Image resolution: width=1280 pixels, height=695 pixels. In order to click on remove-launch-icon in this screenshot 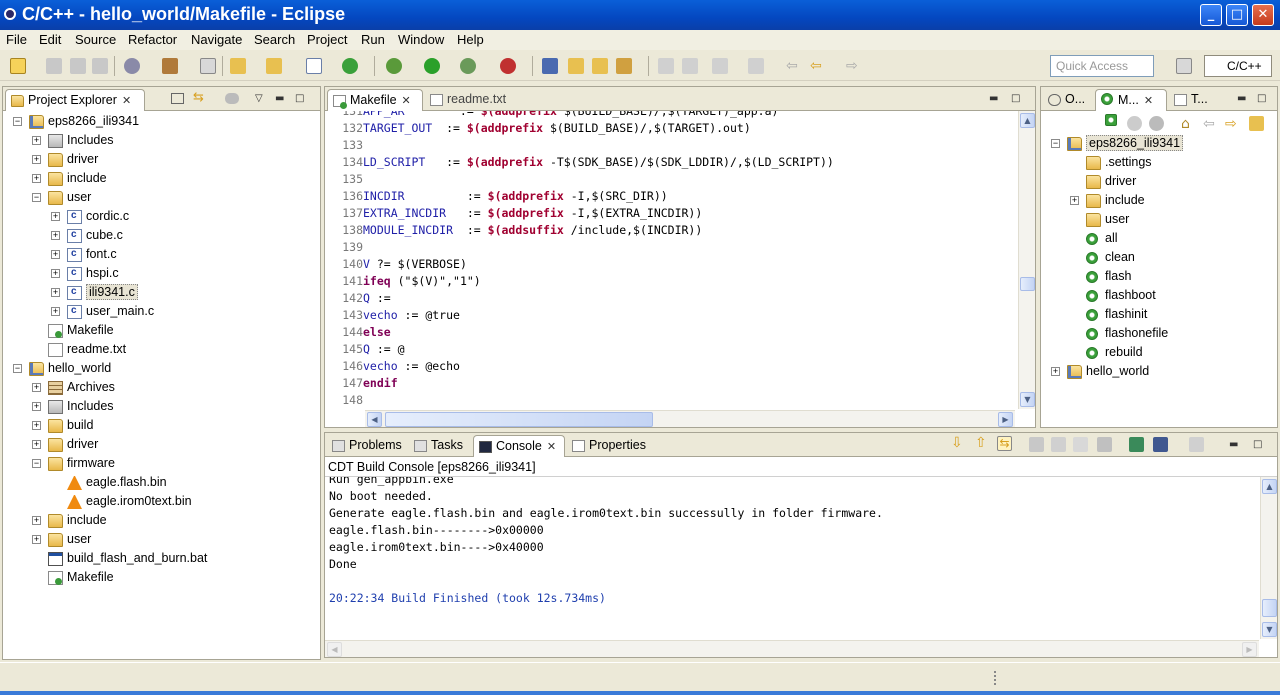, I will do `click(1104, 444)`.